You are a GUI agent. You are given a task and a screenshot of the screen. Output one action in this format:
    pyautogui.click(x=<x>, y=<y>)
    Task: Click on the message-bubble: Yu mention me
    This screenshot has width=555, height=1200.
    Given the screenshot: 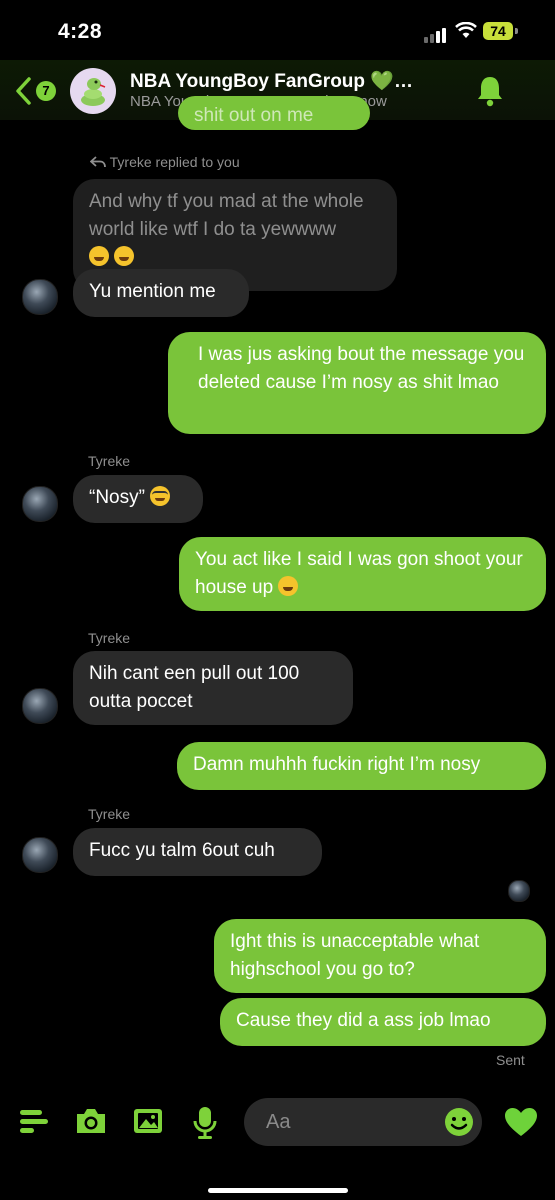 What is the action you would take?
    pyautogui.click(x=161, y=293)
    